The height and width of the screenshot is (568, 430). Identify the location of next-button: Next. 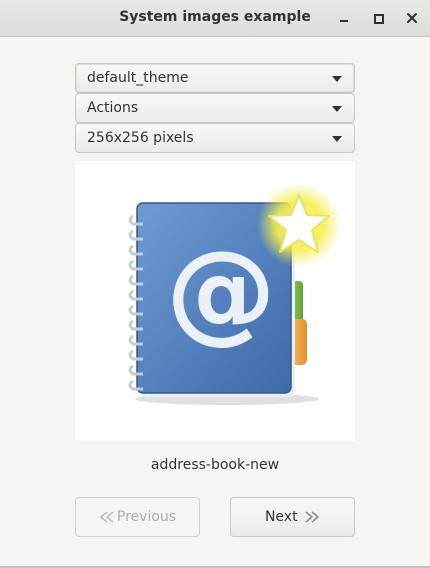
(292, 517).